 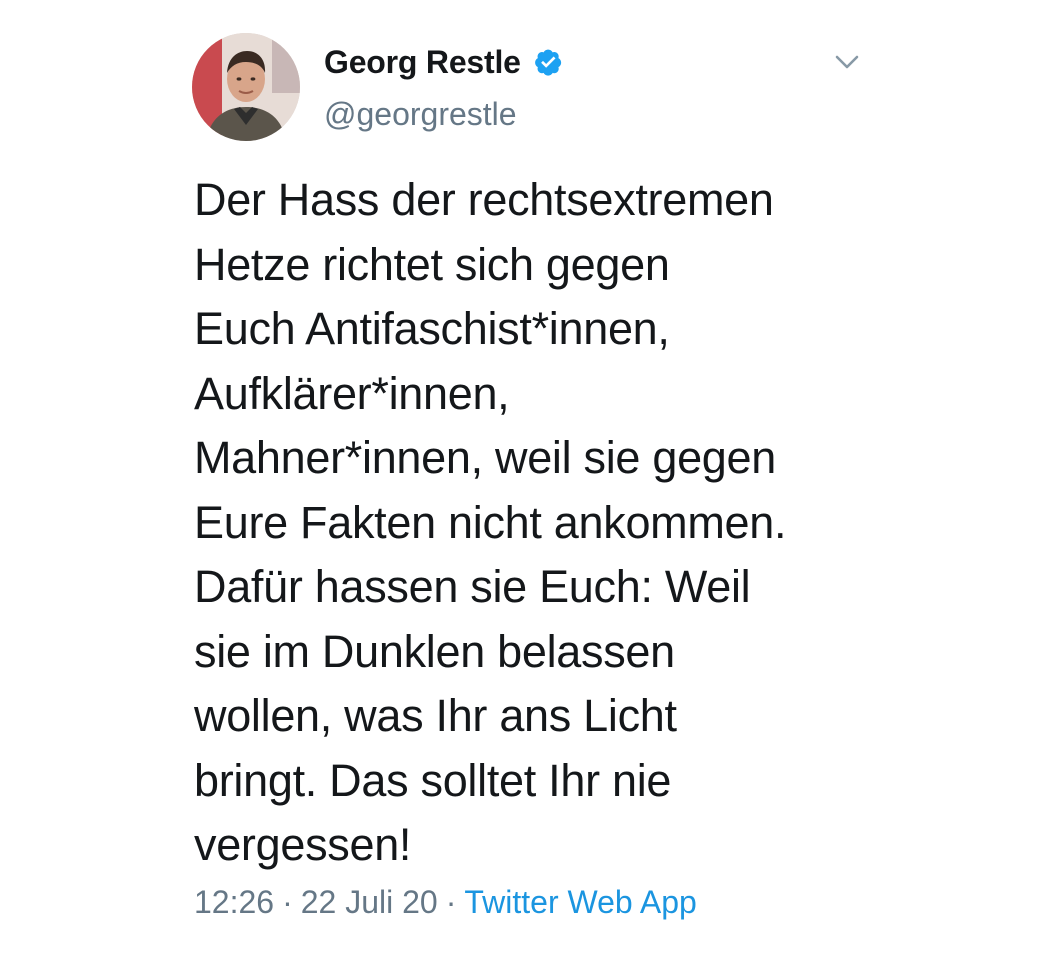 I want to click on avatar-image, so click(x=246, y=87).